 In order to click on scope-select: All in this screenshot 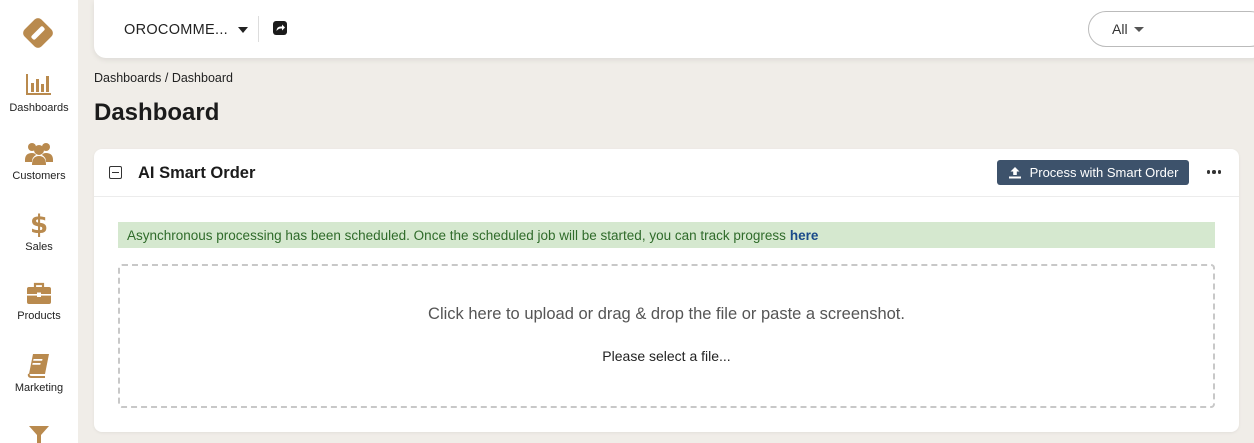, I will do `click(1171, 29)`.